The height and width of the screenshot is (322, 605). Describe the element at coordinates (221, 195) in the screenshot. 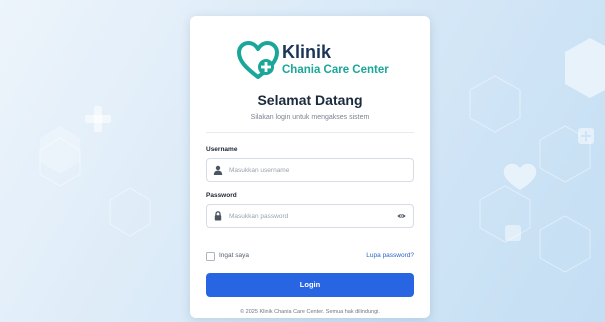

I see `password-label: Password` at that location.